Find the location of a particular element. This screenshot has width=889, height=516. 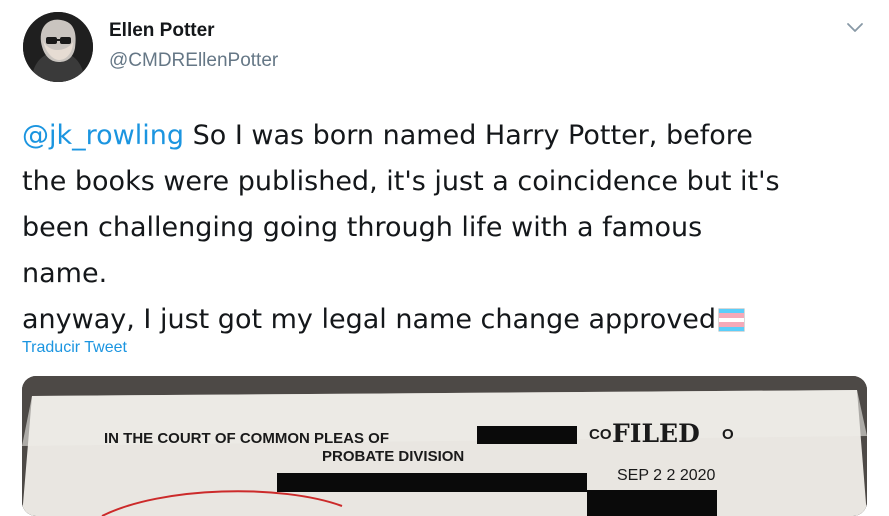

stamp-tail-text: O is located at coordinates (728, 434).